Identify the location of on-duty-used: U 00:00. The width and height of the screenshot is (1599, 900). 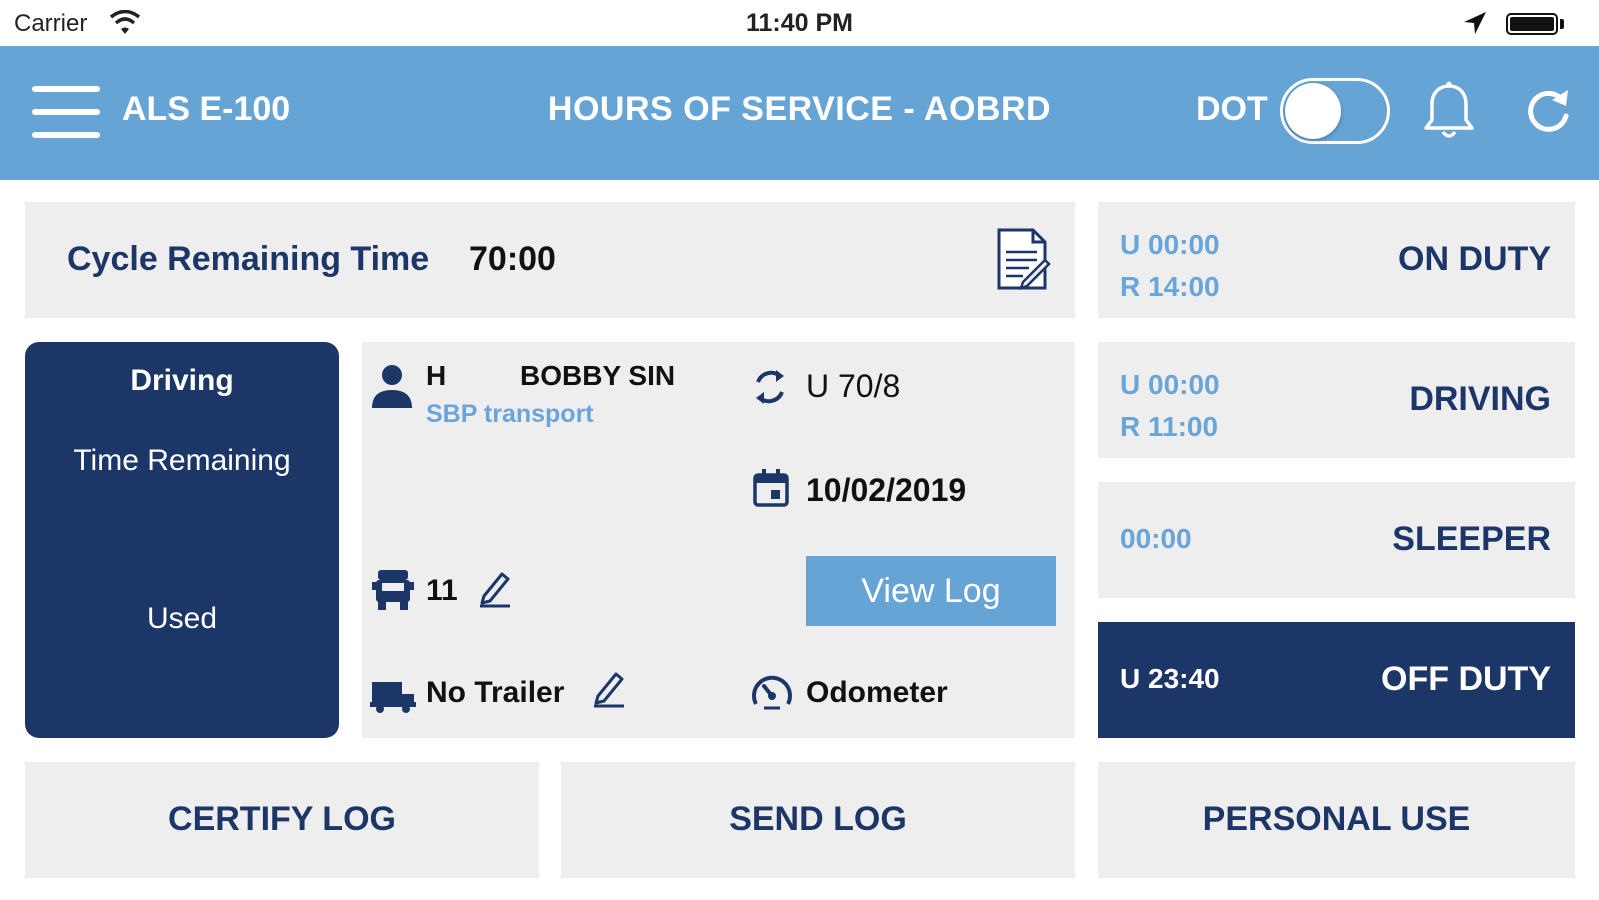
(1170, 244).